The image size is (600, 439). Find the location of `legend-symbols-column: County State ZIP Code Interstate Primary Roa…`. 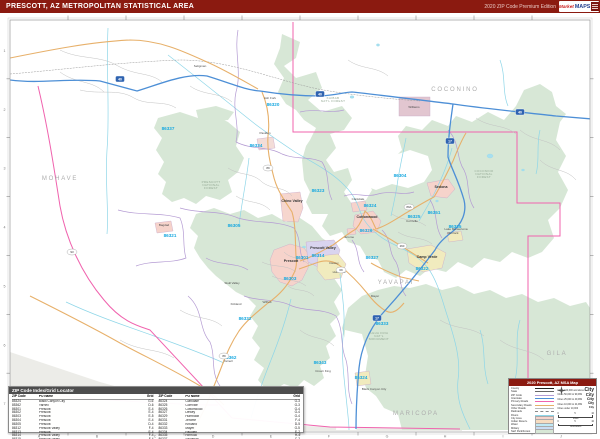

legend-symbols-column: County State ZIP Code Interstate Primary Roa… is located at coordinates (533, 410).